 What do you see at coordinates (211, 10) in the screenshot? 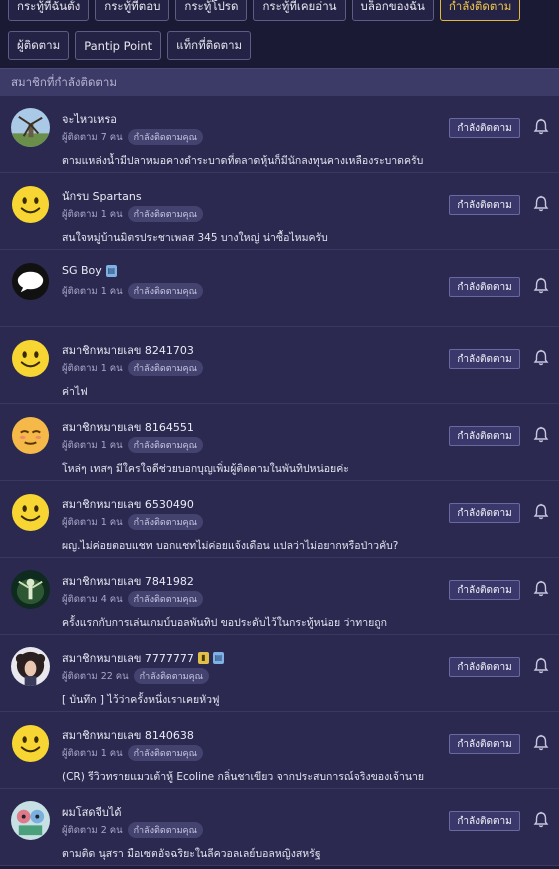
I see `tab-3: กระทู้โปรด` at bounding box center [211, 10].